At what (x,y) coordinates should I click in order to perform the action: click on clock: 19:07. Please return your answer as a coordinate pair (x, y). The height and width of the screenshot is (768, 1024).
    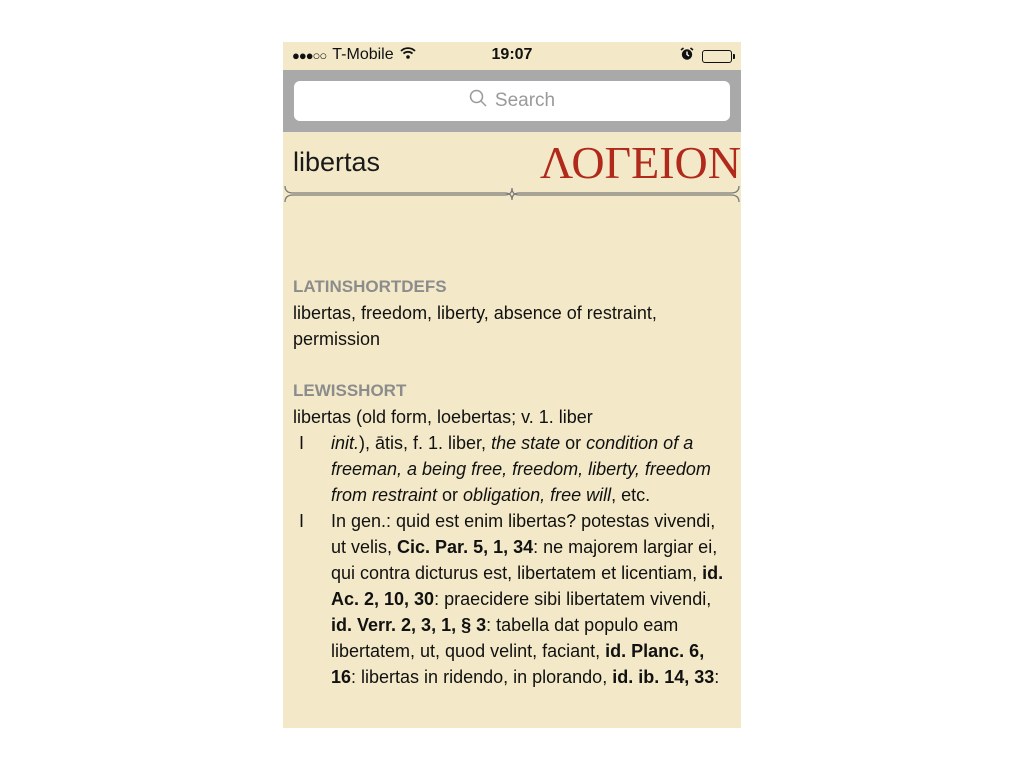
    Looking at the image, I should click on (512, 54).